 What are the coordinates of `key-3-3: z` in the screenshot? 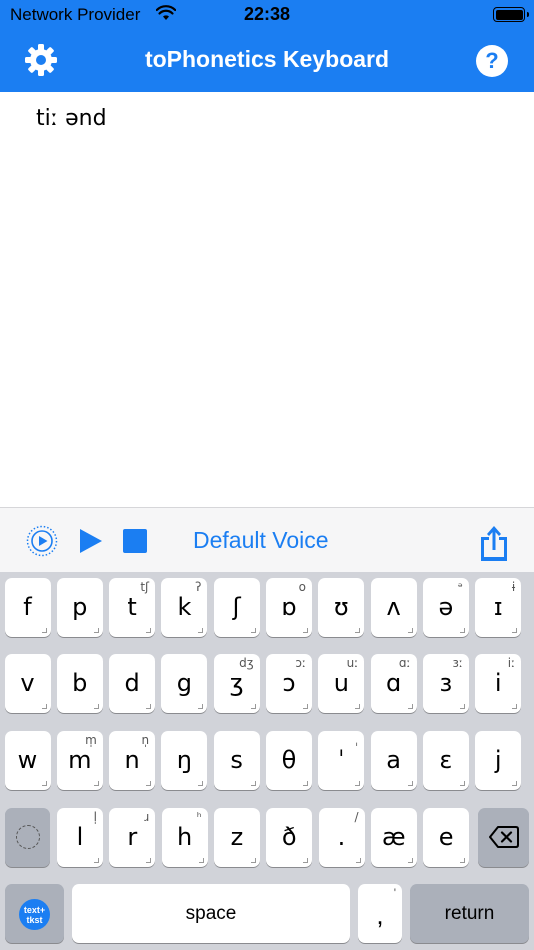 It's located at (236, 837).